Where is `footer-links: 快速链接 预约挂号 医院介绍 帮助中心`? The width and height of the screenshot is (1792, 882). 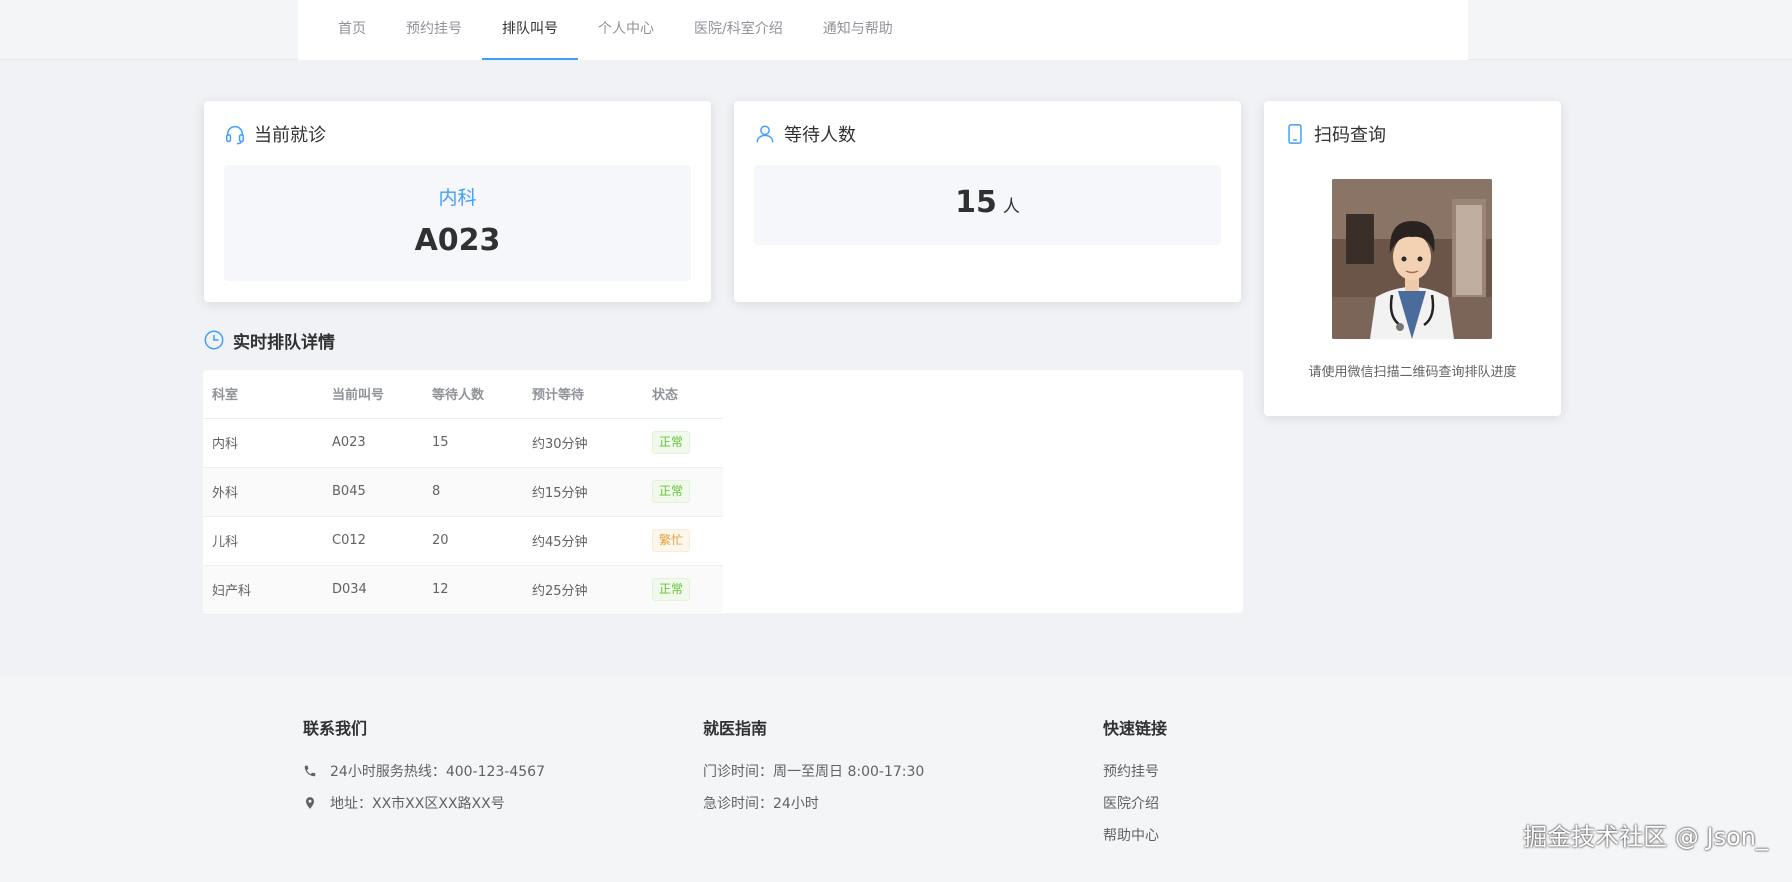 footer-links: 快速链接 预约挂号 医院介绍 帮助中心 is located at coordinates (1135, 783).